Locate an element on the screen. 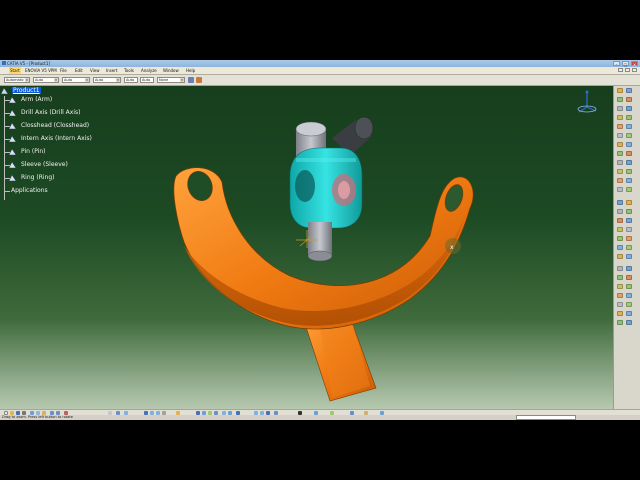  painter-icon is located at coordinates (199, 80).